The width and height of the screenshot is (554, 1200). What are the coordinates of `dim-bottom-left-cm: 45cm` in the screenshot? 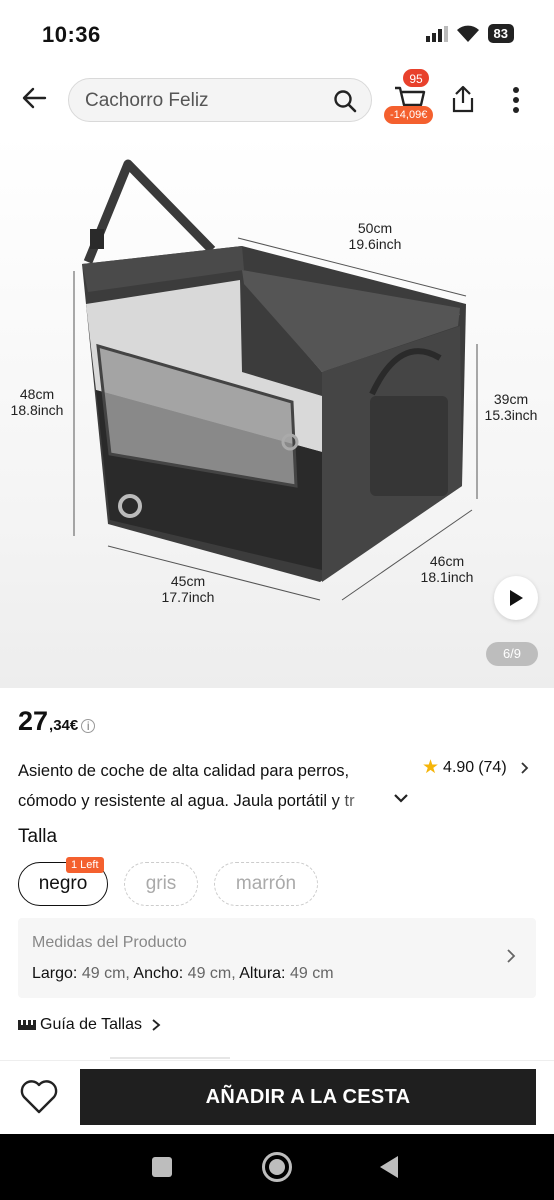 It's located at (188, 581).